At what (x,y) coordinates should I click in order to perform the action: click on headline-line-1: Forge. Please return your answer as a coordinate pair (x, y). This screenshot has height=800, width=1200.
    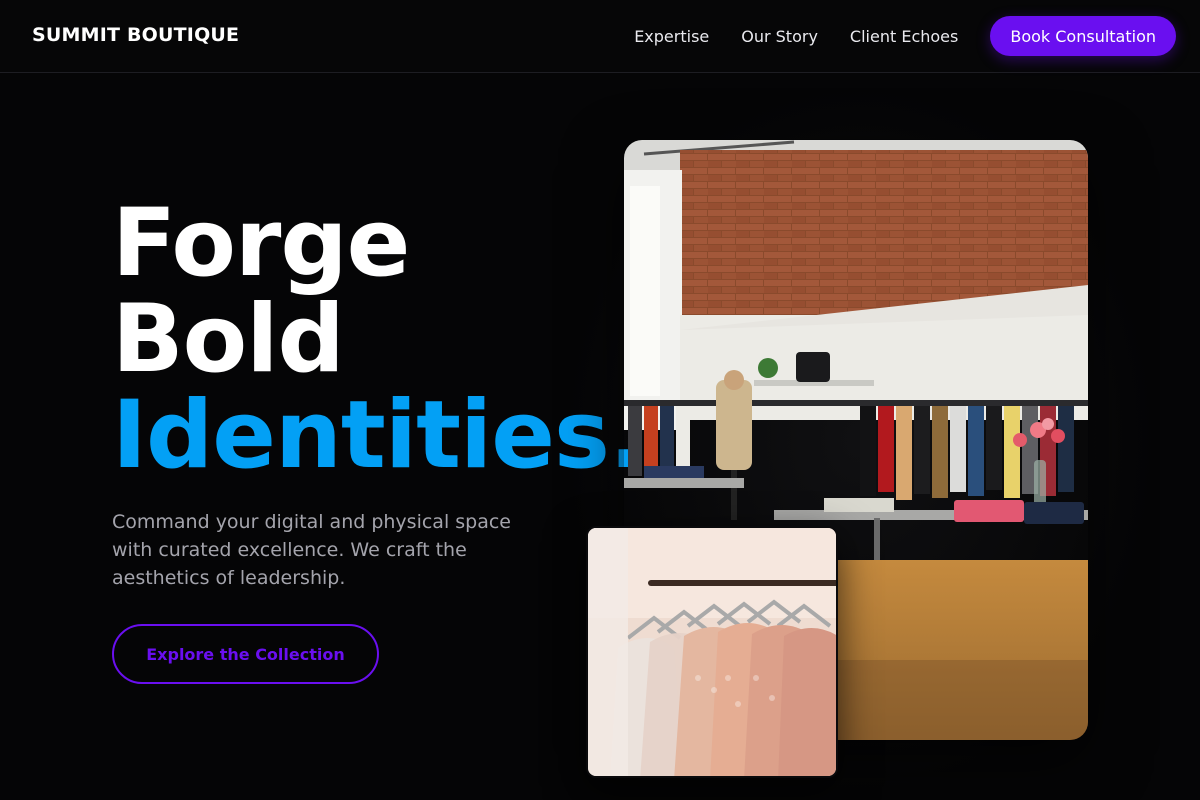
    Looking at the image, I should click on (261, 243).